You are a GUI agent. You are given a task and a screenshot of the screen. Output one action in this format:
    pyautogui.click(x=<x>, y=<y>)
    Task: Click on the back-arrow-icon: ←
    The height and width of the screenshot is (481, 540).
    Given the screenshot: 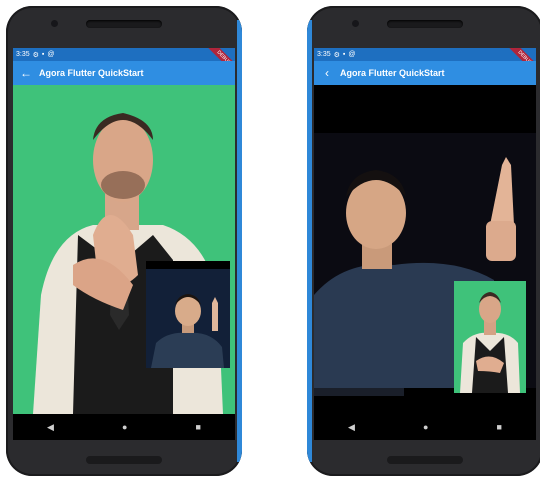 What is the action you would take?
    pyautogui.click(x=26, y=73)
    